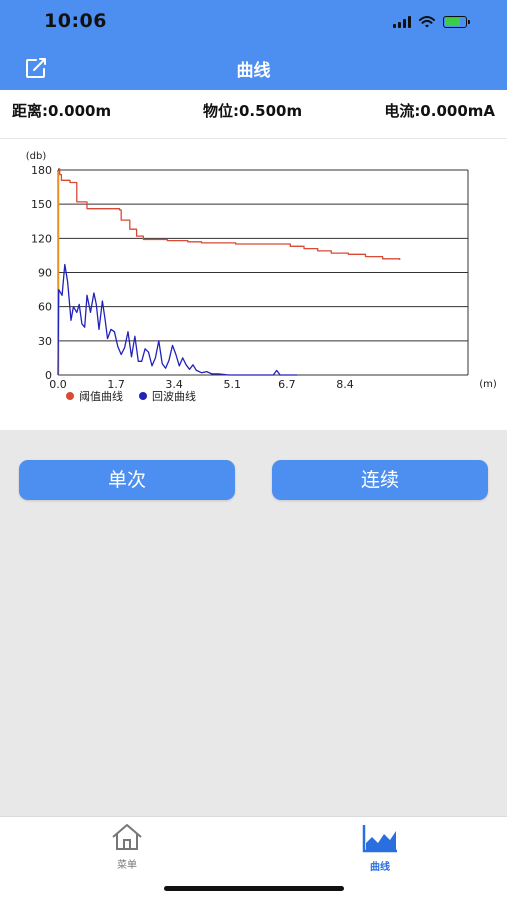 This screenshot has width=507, height=901. What do you see at coordinates (41, 204) in the screenshot?
I see `y-tick-label: 150` at bounding box center [41, 204].